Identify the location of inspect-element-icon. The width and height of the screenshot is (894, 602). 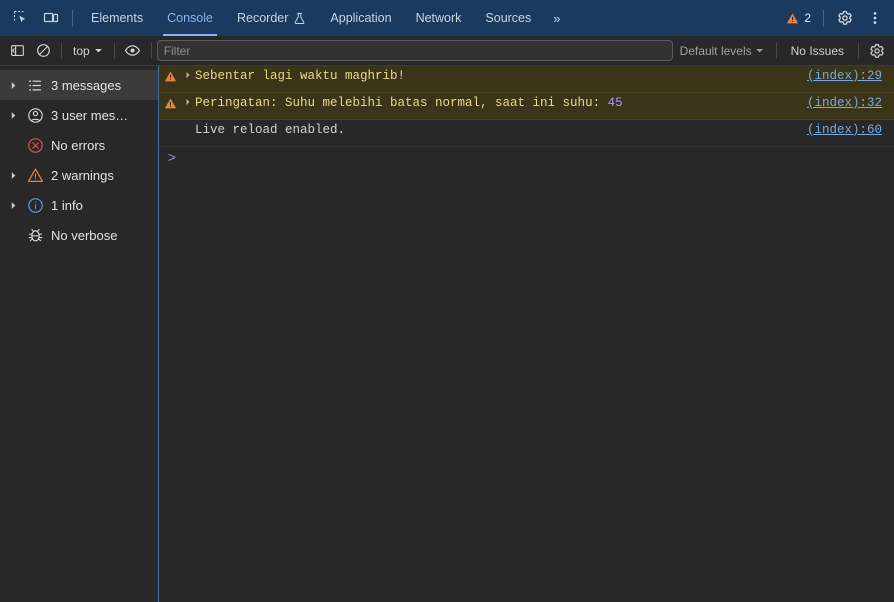
(21, 18).